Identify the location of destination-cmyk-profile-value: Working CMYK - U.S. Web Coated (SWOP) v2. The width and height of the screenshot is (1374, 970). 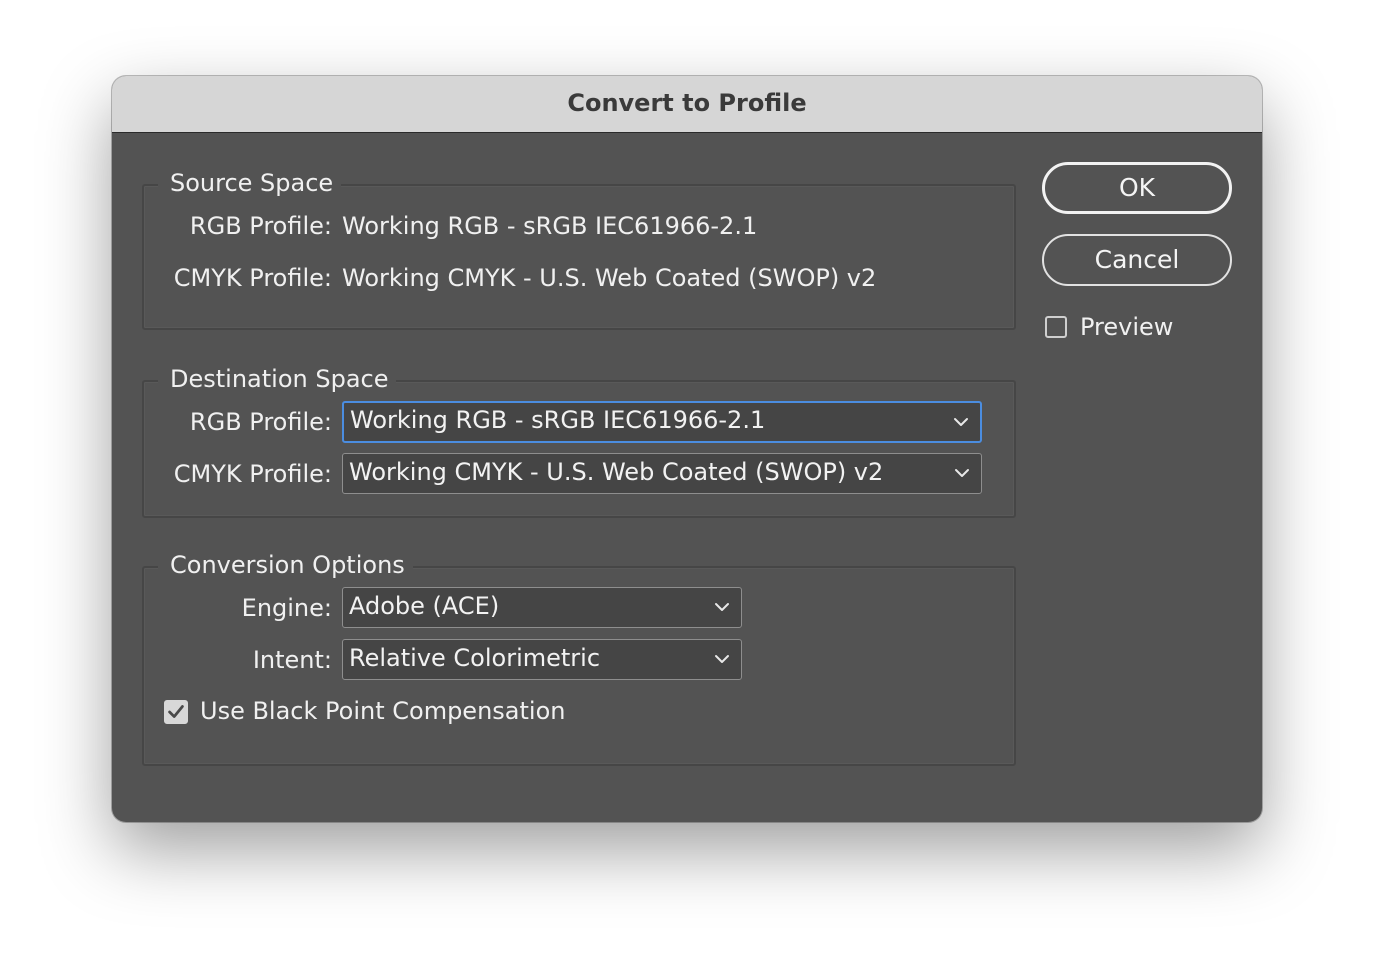
(616, 472).